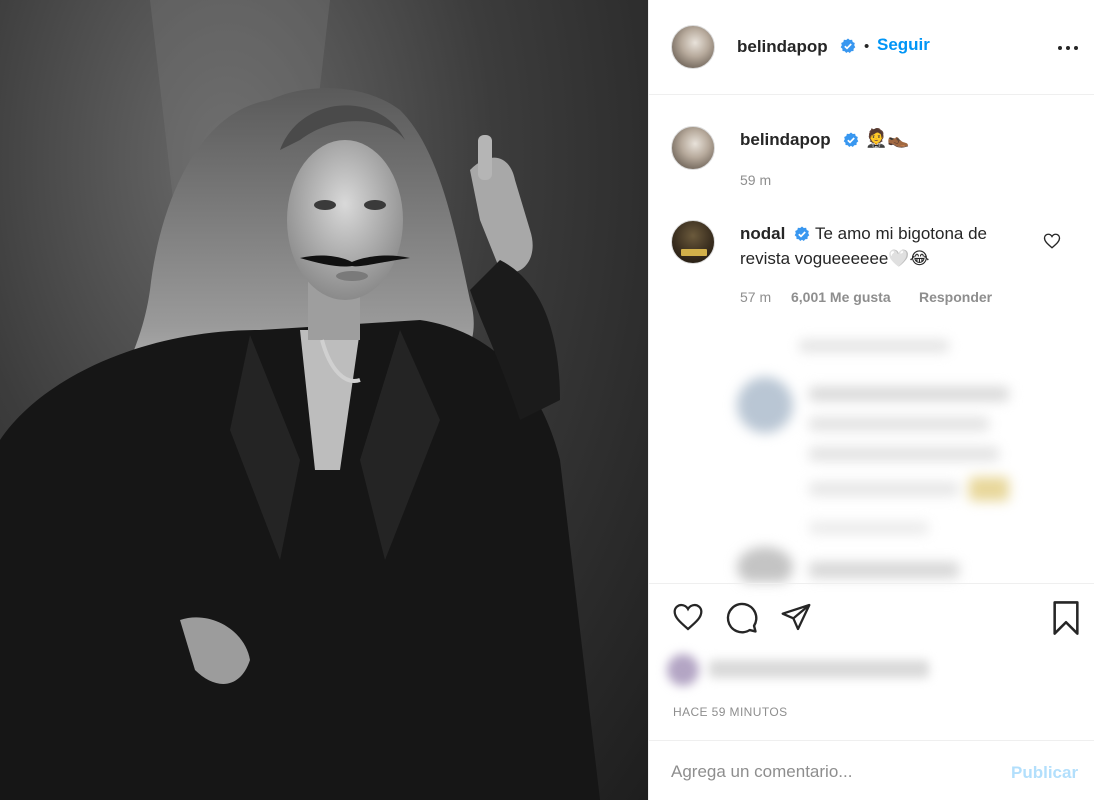  I want to click on blurred-likes-summary, so click(804, 670).